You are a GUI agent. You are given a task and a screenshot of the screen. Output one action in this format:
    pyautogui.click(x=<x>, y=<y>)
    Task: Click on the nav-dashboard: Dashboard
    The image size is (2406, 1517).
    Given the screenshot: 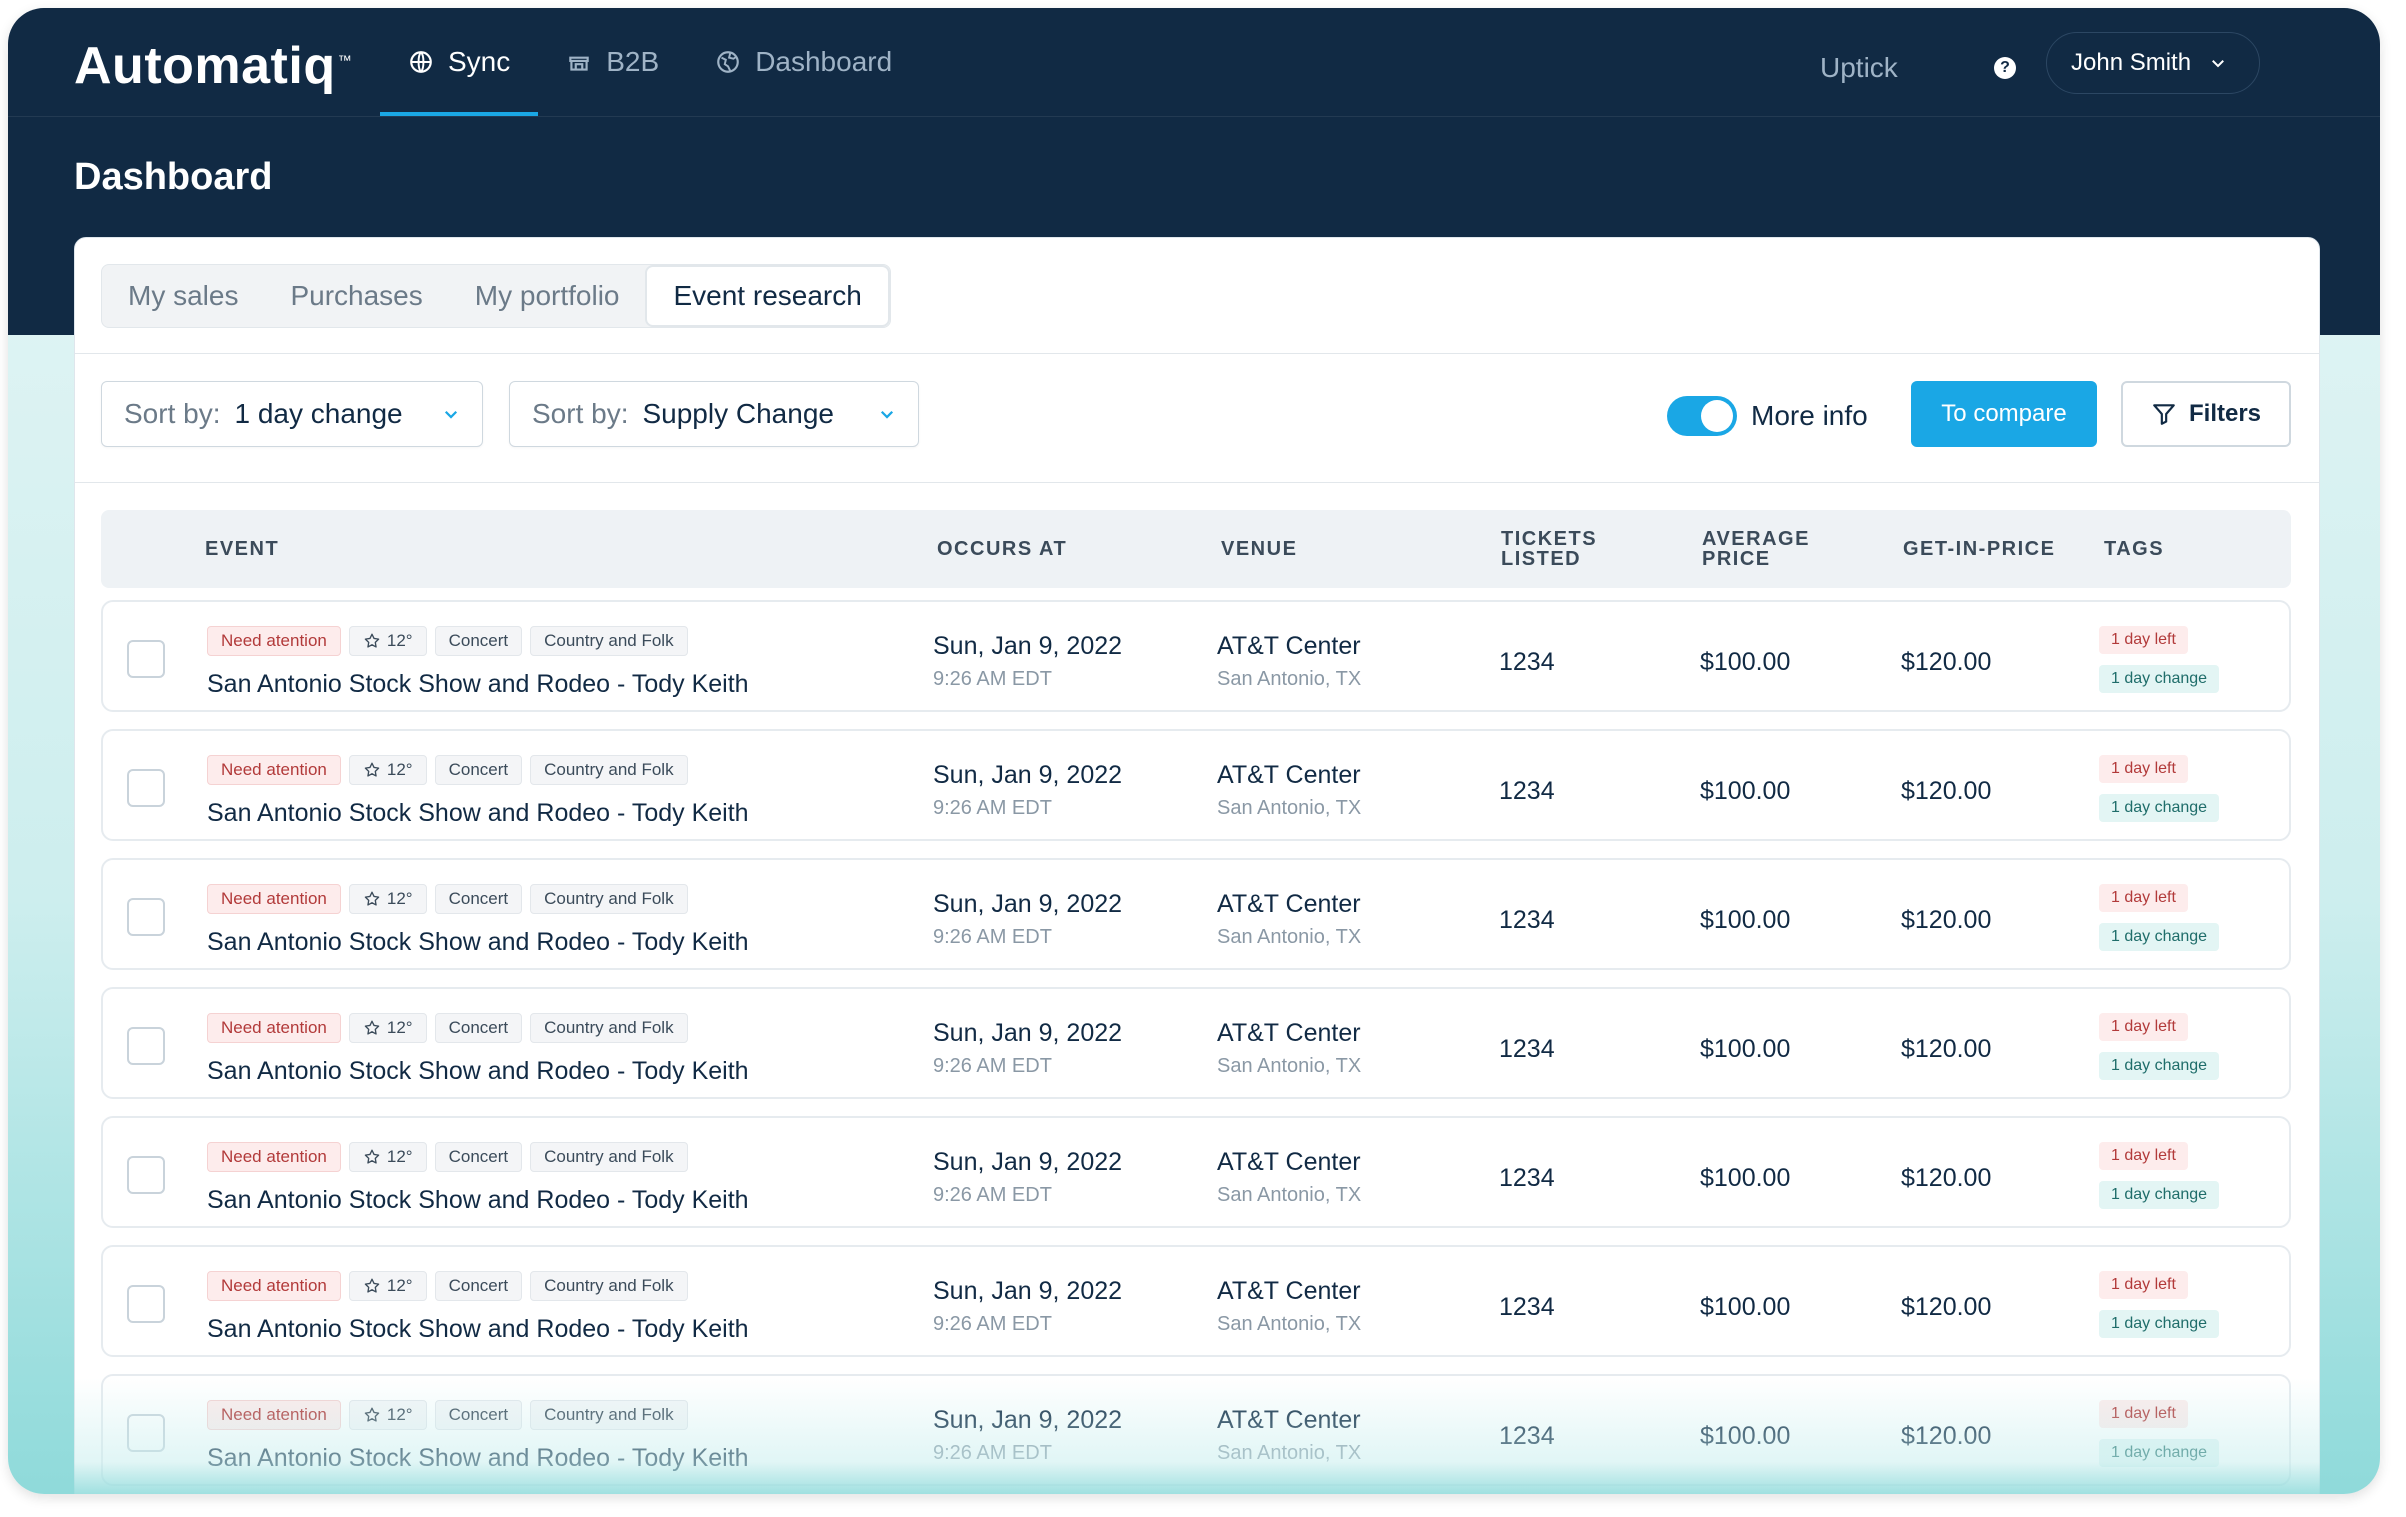 What is the action you would take?
    pyautogui.click(x=803, y=62)
    